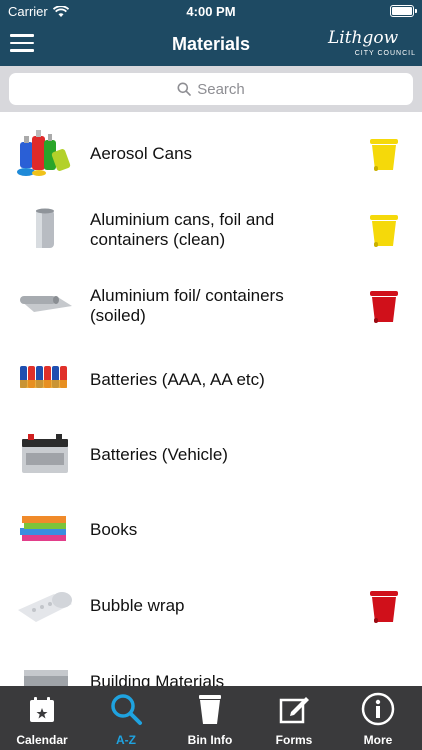 Image resolution: width=422 pixels, height=750 pixels. I want to click on edit-form-icon, so click(294, 710).